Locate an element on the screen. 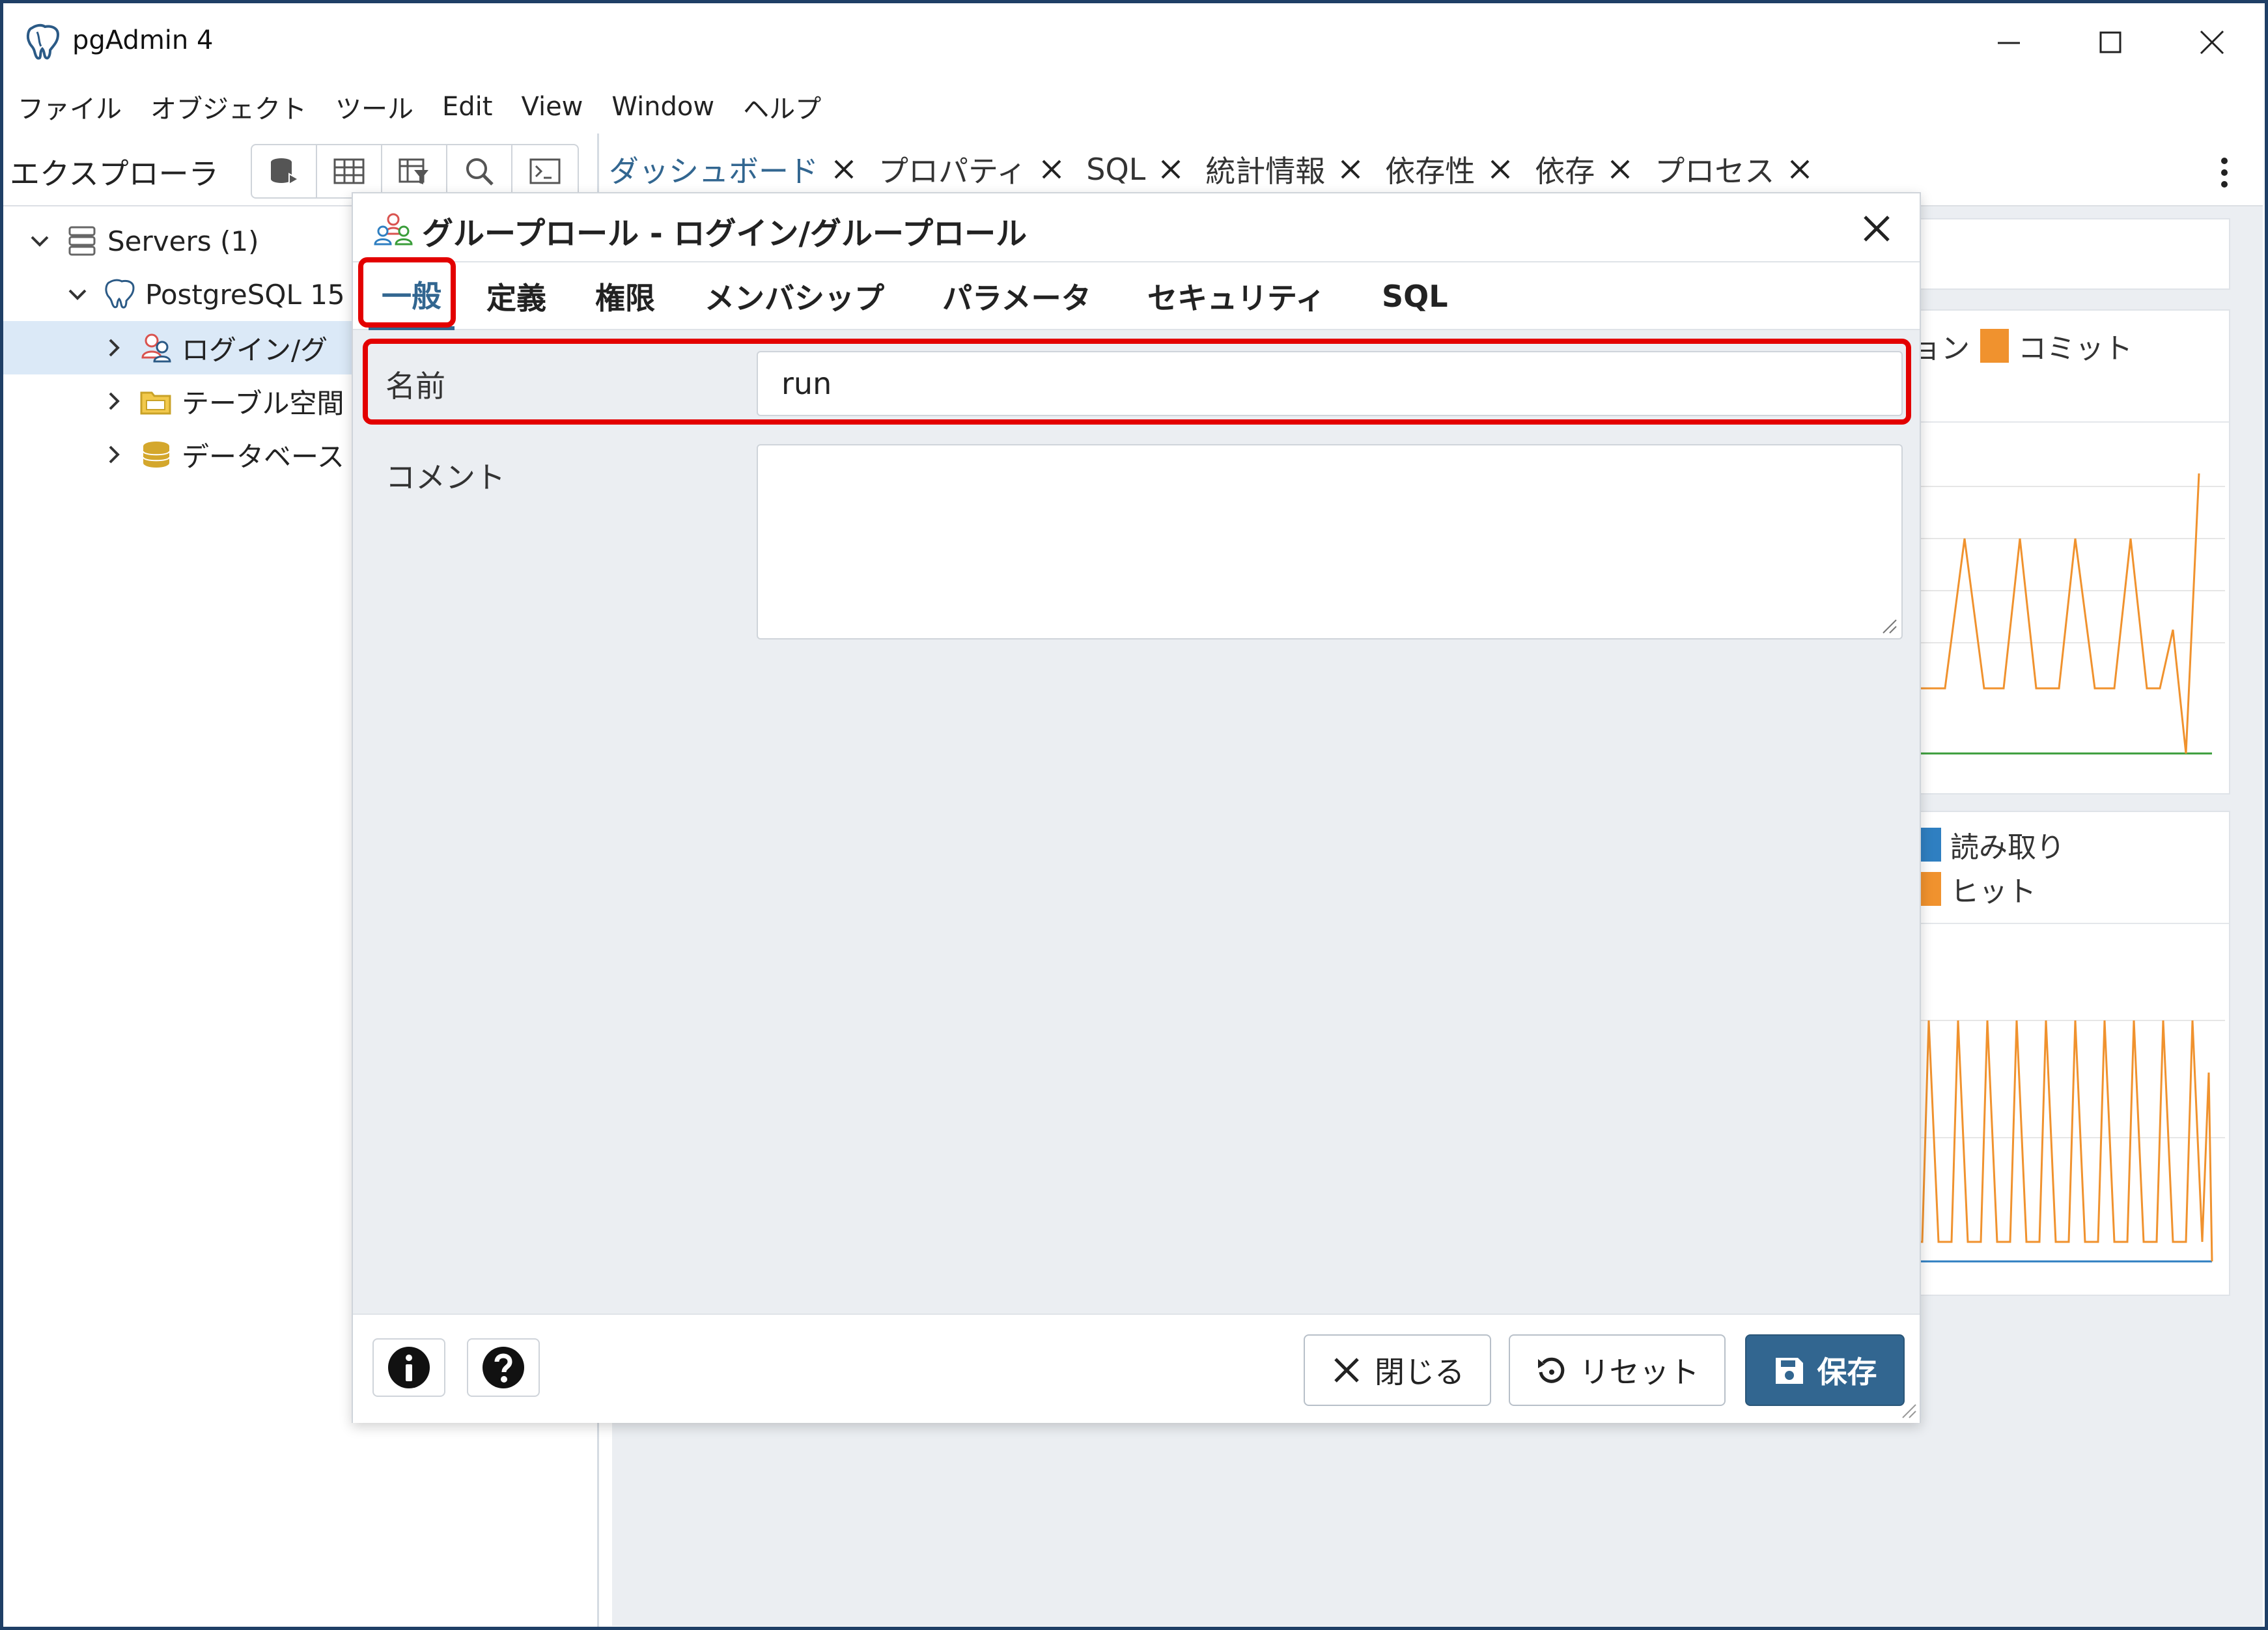 This screenshot has width=2268, height=1630. help-button is located at coordinates (504, 1368).